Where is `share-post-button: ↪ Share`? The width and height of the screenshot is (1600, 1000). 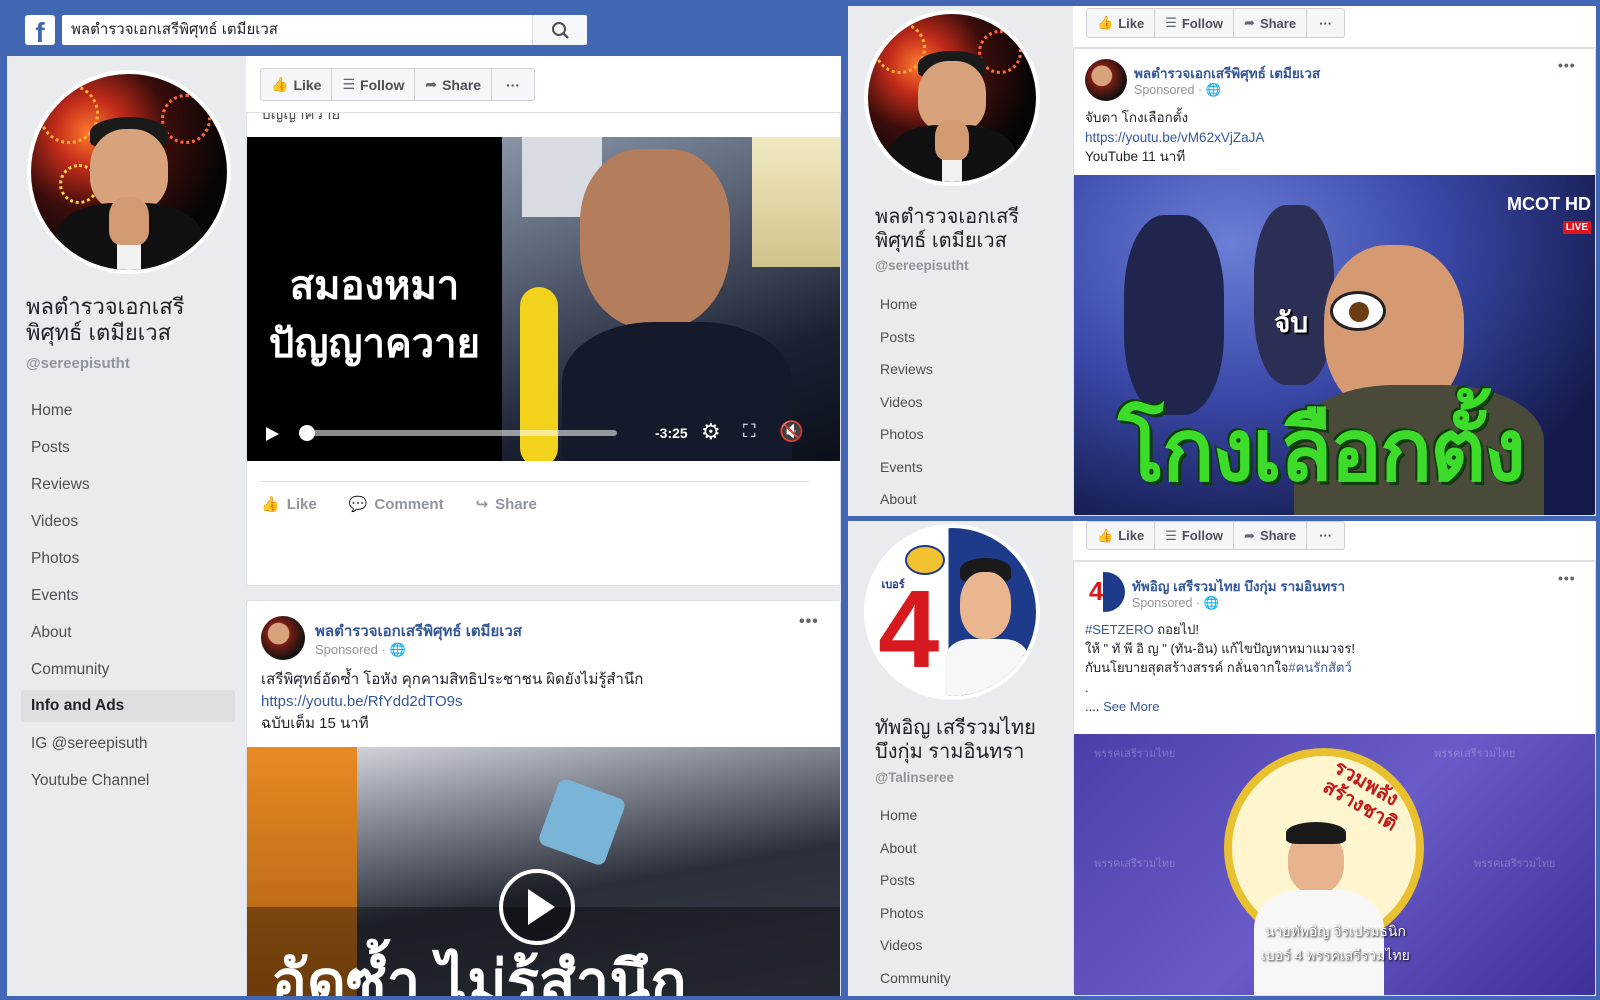 share-post-button: ↪ Share is located at coordinates (506, 504).